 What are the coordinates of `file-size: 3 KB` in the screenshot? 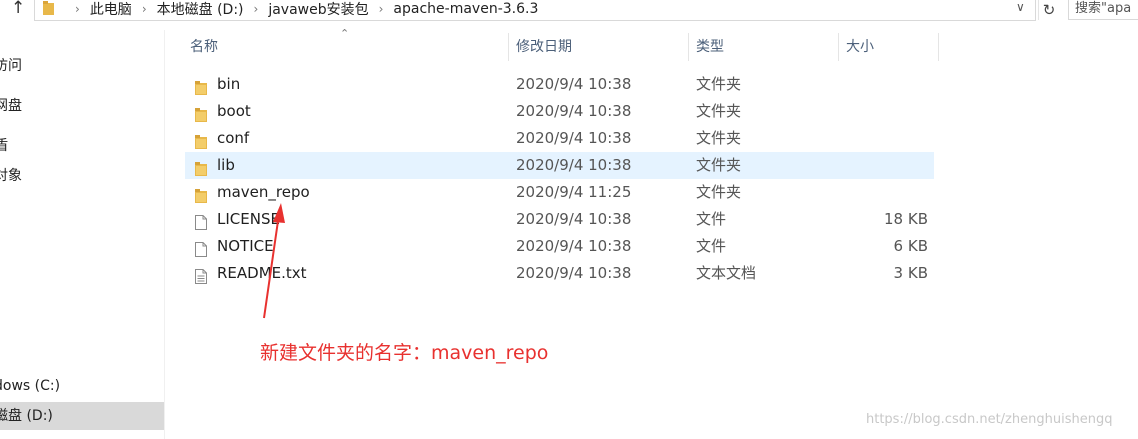 It's located at (910, 273).